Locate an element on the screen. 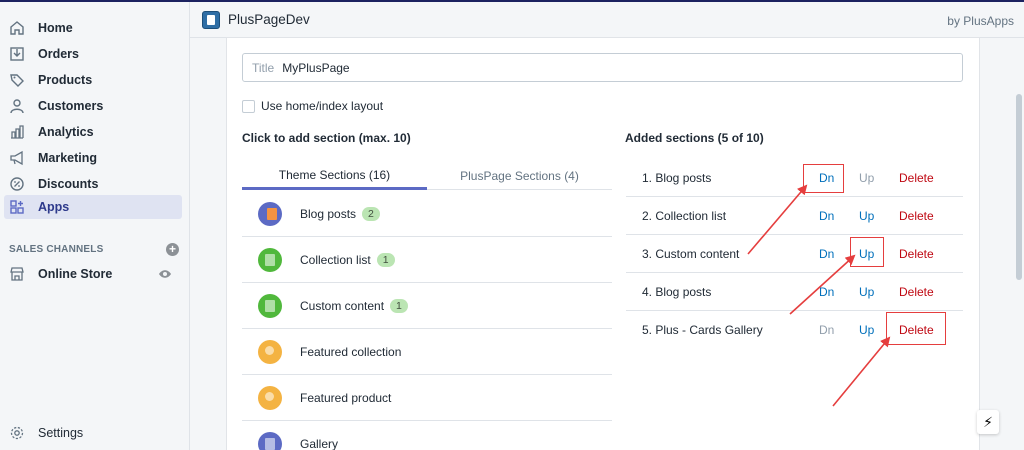 The height and width of the screenshot is (450, 1024). section-name: Gallery is located at coordinates (319, 443).